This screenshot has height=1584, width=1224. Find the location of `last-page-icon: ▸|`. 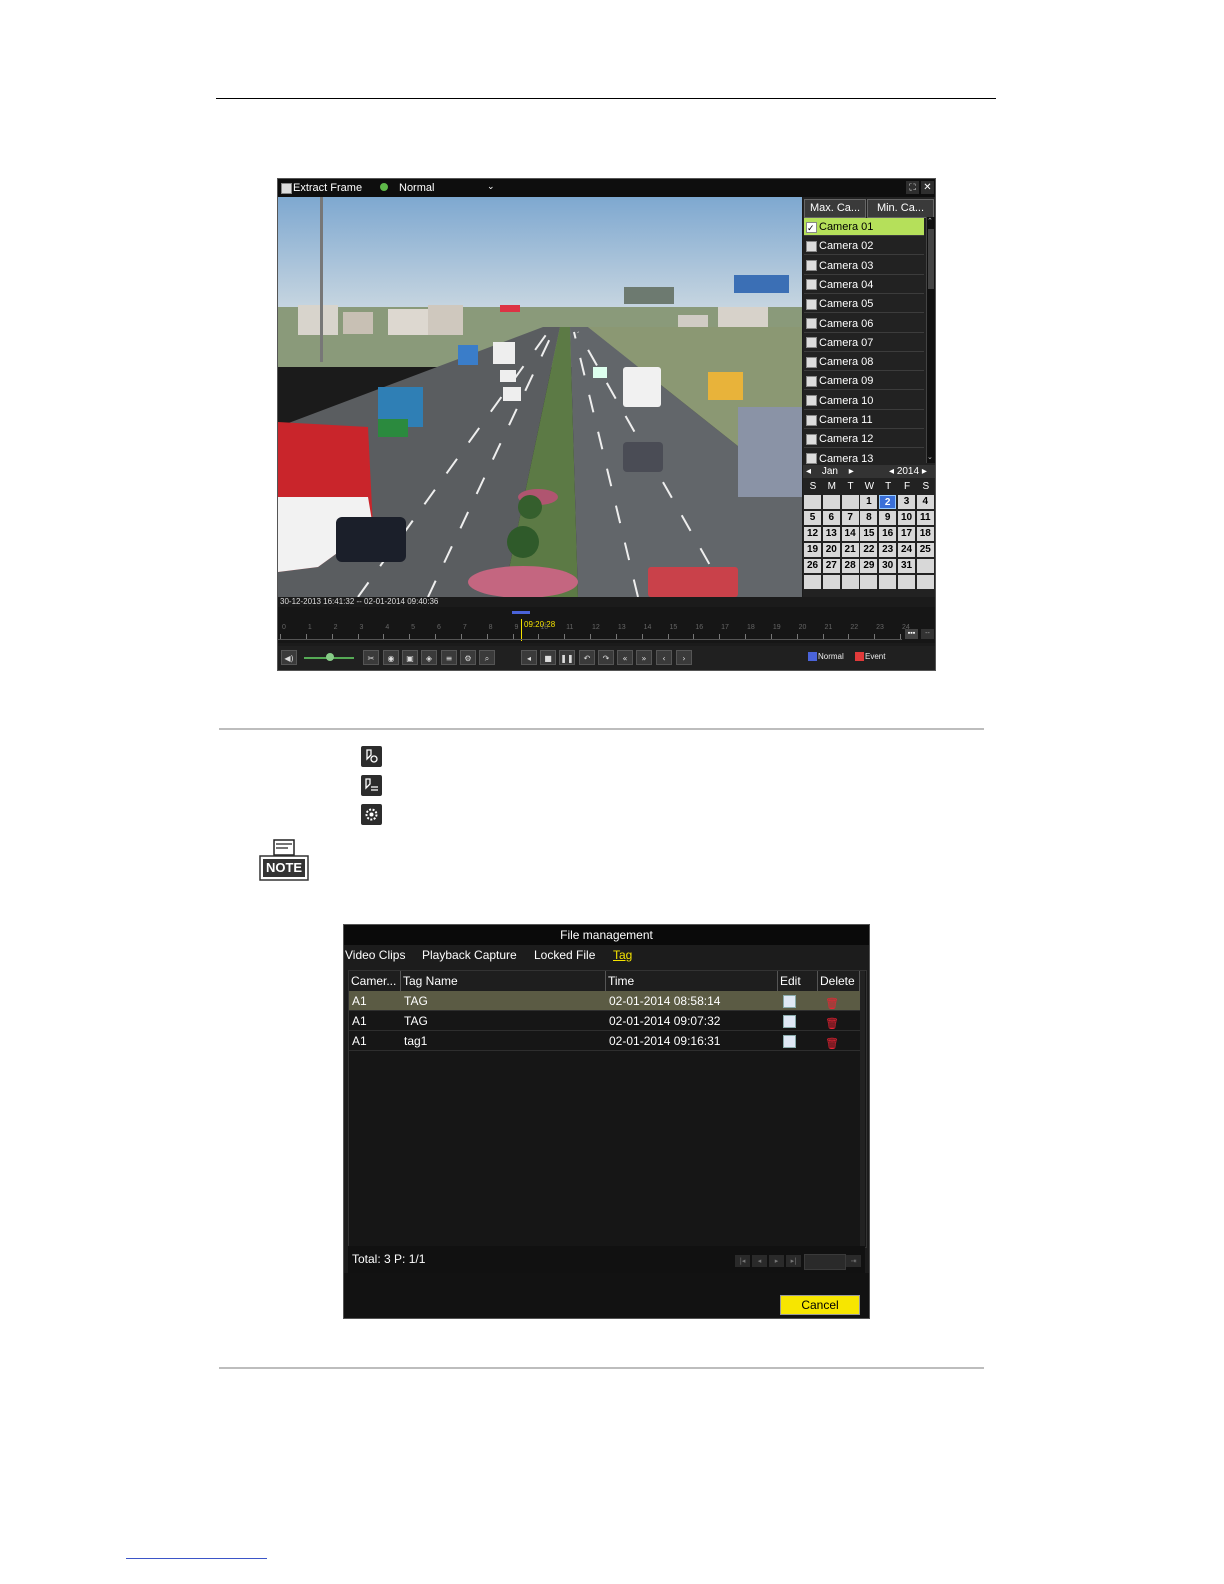

last-page-icon: ▸| is located at coordinates (793, 1261).